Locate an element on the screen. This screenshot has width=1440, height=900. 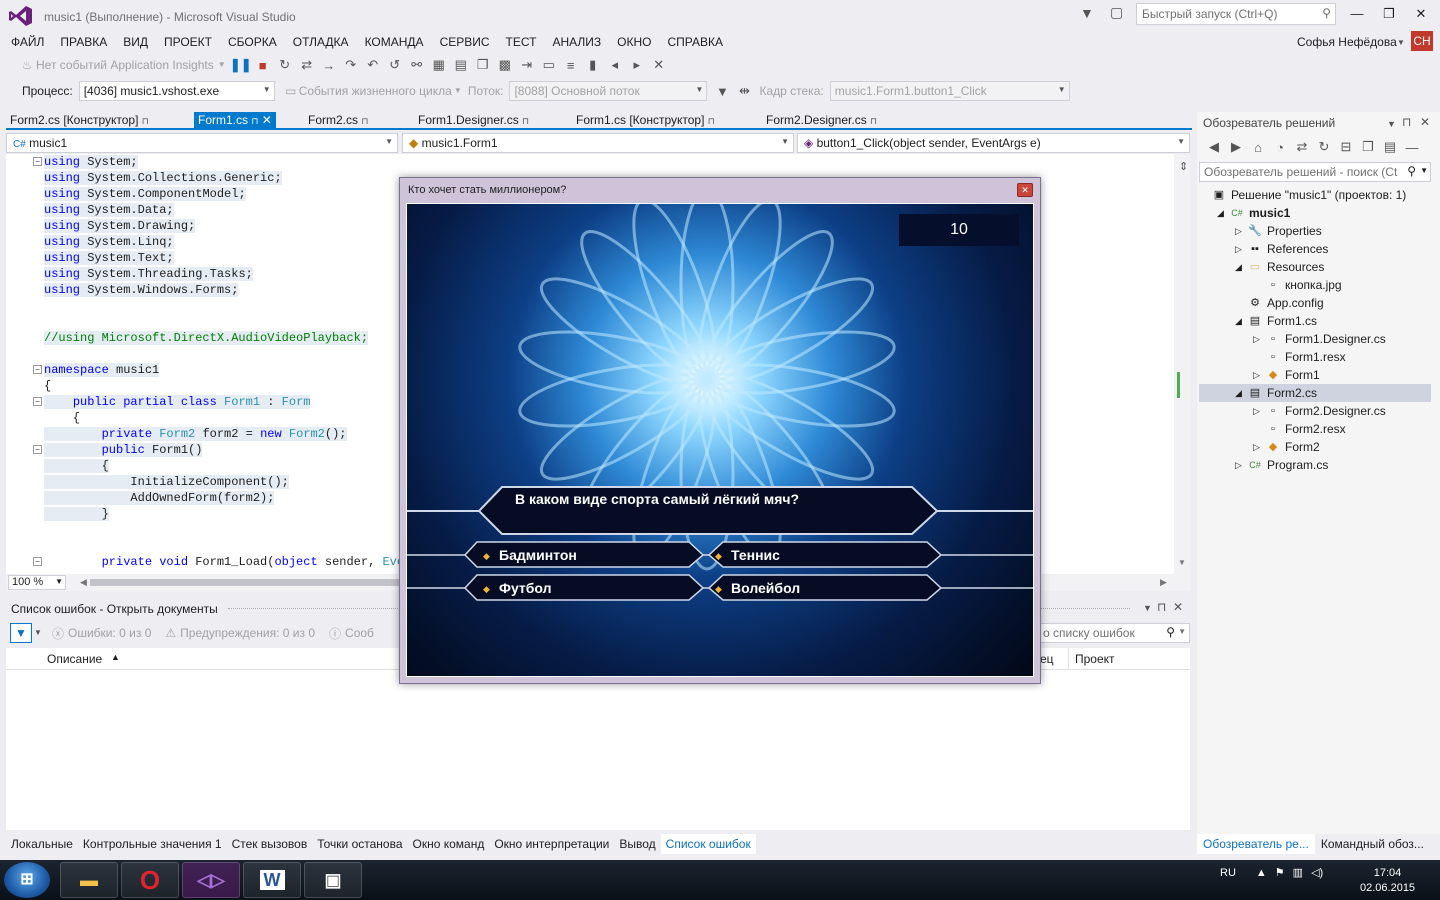
warnings-filter: Предупреждения: 0 из 0 is located at coordinates (247, 633).